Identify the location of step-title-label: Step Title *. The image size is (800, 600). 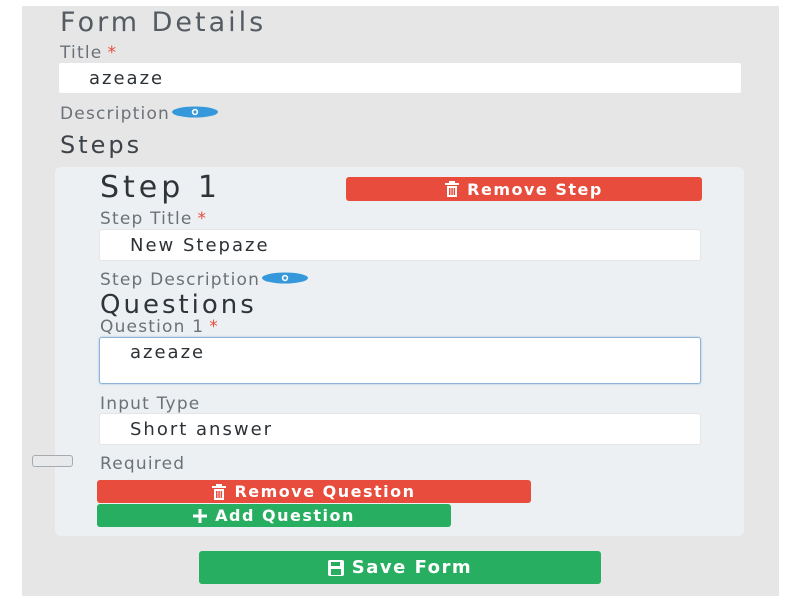
(153, 219).